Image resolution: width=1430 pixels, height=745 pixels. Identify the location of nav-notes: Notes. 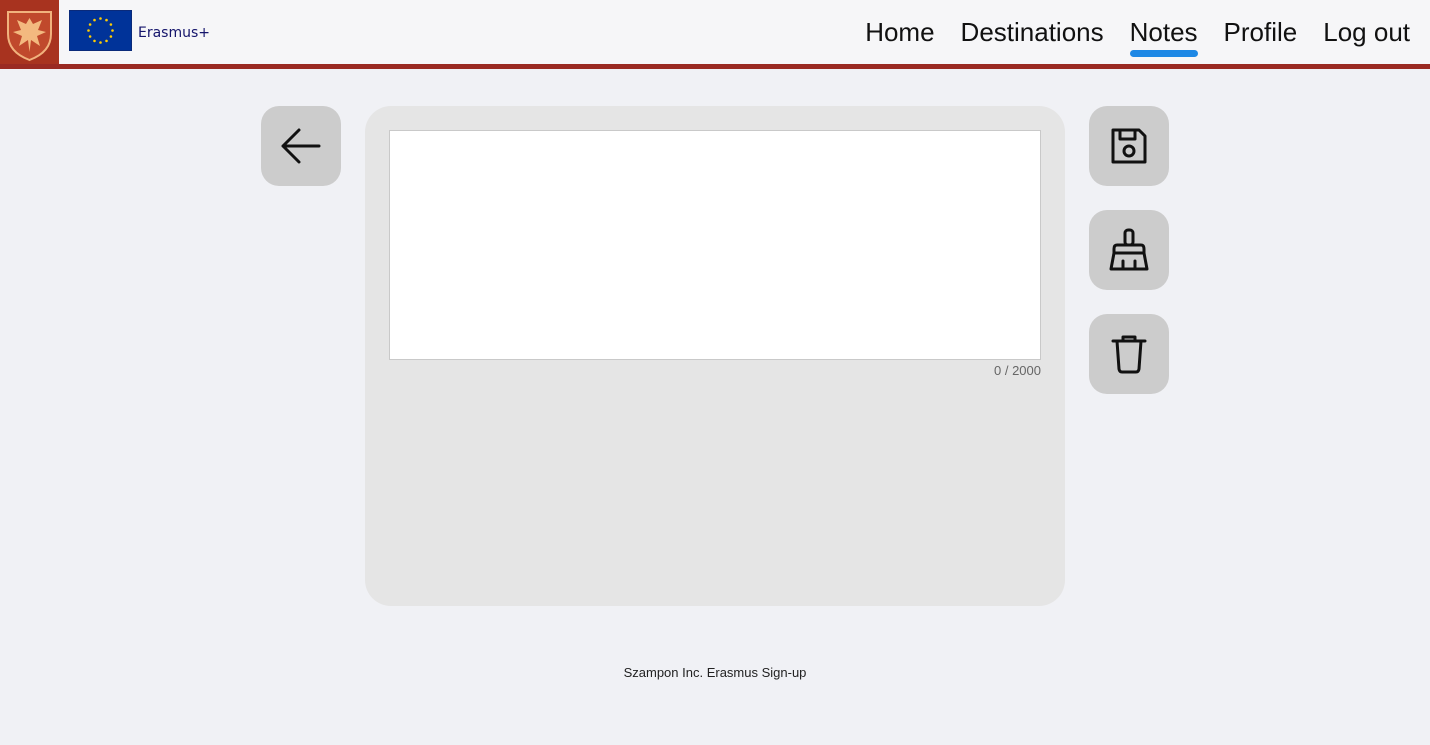
(1163, 36).